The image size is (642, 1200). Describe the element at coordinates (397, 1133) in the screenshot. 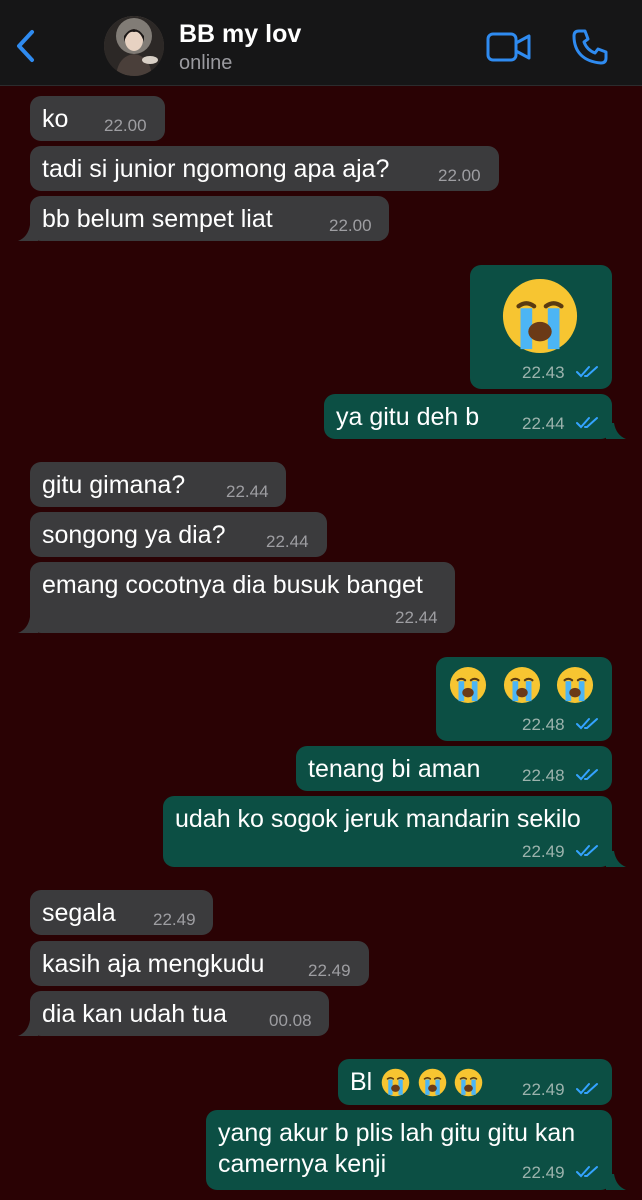

I see `message-text: yang akur b plis lah gitu gitu kan` at that location.